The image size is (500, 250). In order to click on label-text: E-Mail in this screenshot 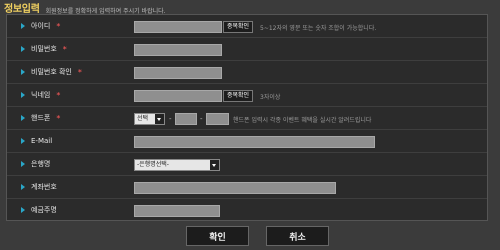, I will do `click(42, 141)`.